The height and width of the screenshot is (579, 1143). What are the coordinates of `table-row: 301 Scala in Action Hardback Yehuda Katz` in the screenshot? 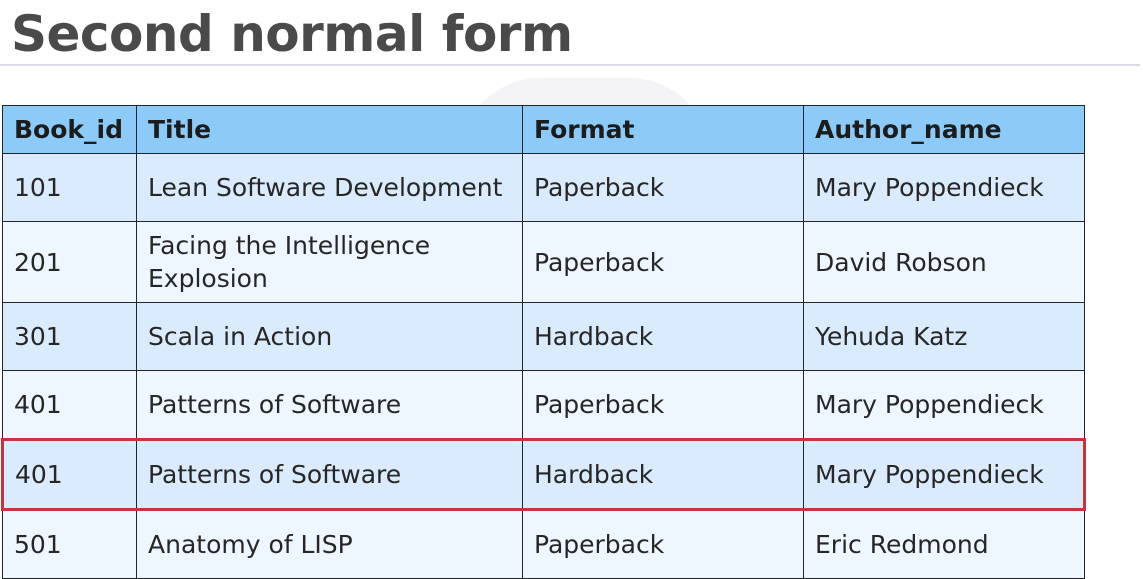 It's located at (543, 336).